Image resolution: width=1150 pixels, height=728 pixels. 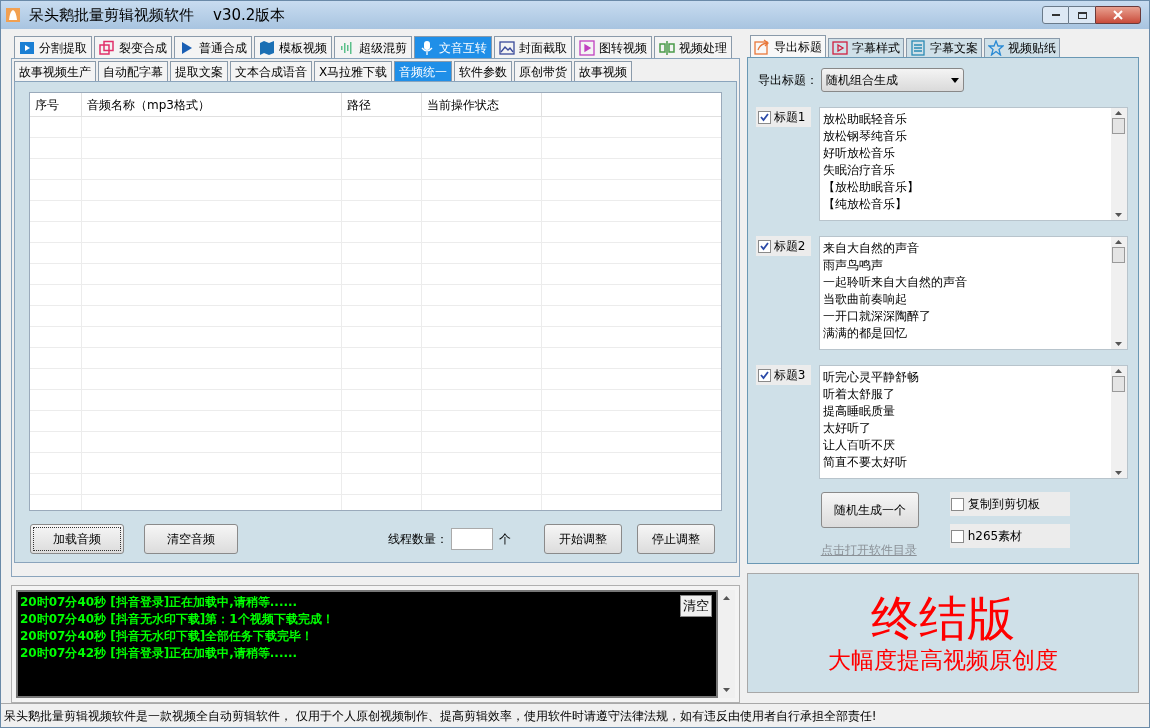 What do you see at coordinates (418, 539) in the screenshot?
I see `thread-count-label: 线程数量：` at bounding box center [418, 539].